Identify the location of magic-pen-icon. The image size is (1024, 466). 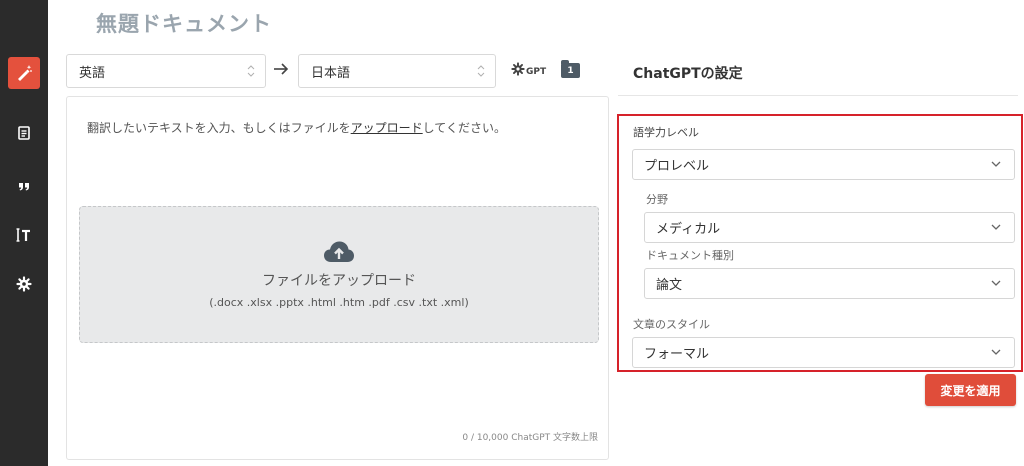
(25, 73).